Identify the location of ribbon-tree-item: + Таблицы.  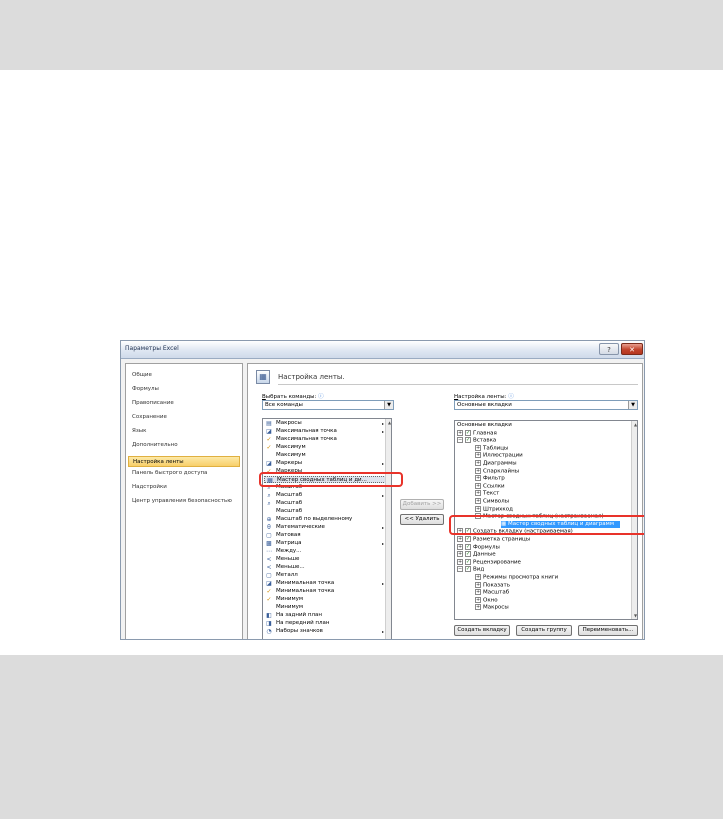
(491, 448).